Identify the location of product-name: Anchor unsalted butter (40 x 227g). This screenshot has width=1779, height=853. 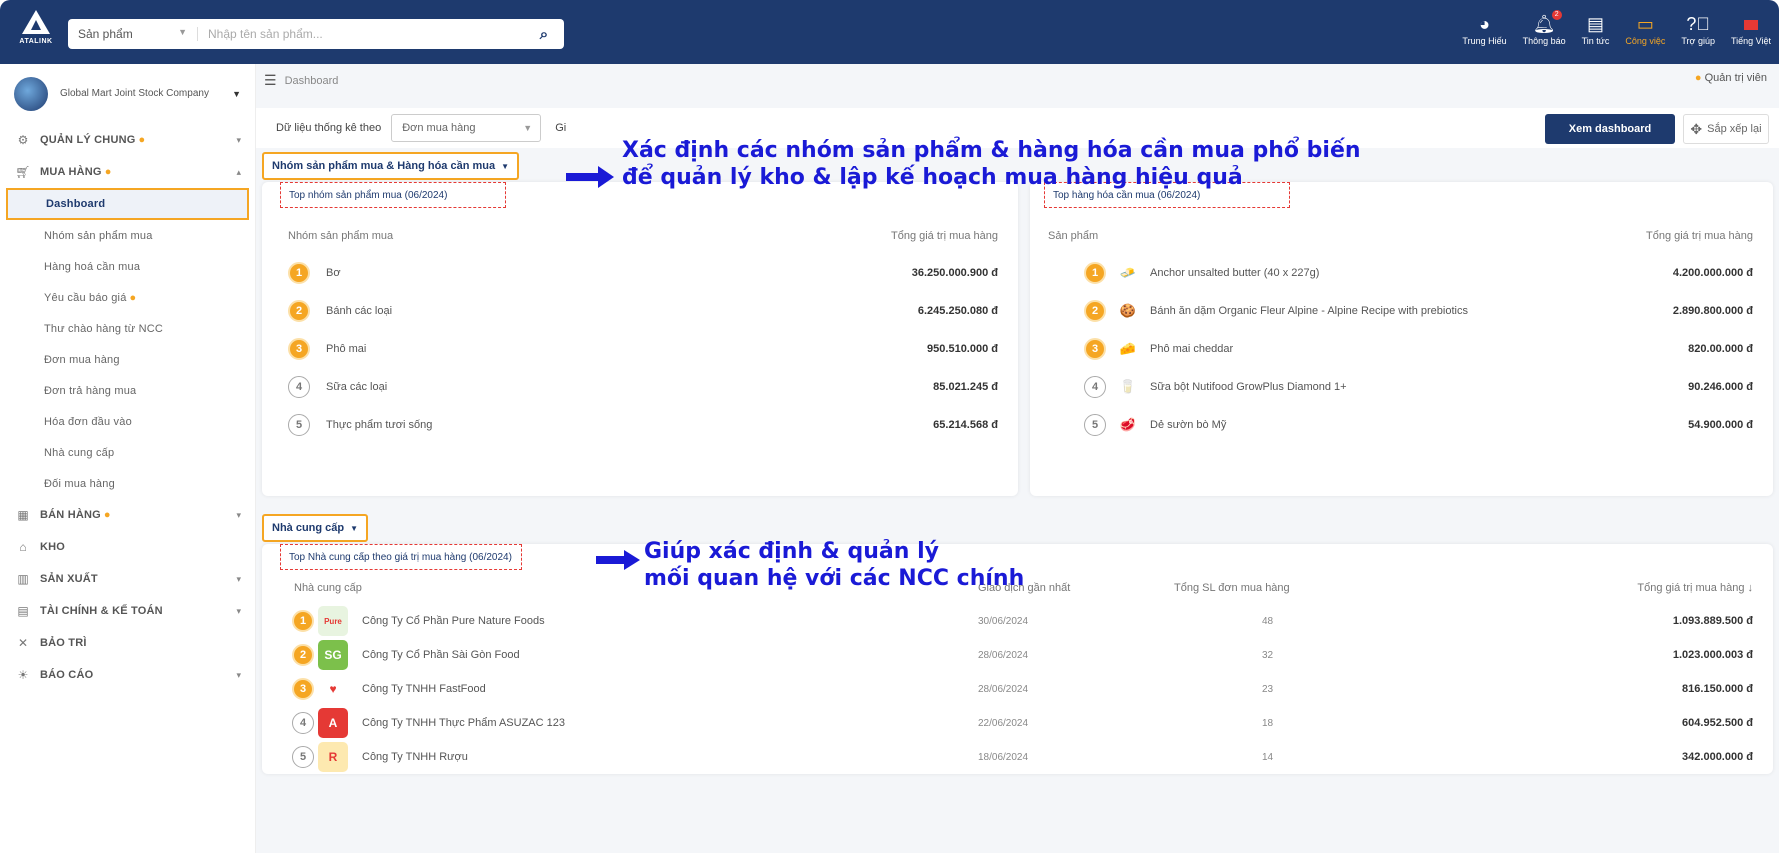
(1235, 273).